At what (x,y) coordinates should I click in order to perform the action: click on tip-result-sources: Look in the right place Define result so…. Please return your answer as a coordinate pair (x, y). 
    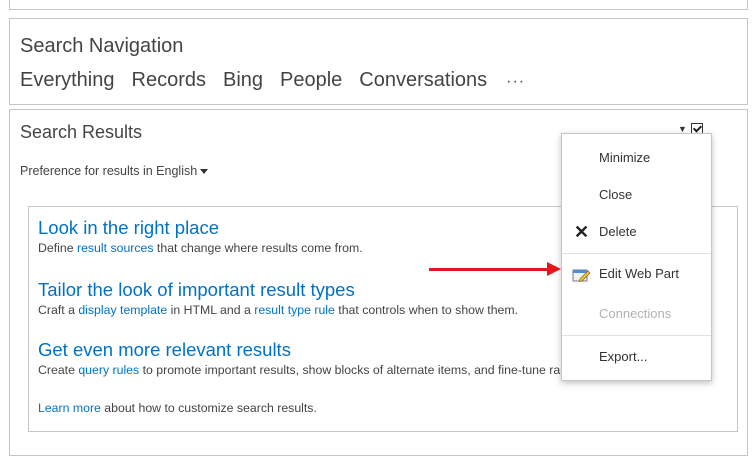
    Looking at the image, I should click on (200, 236).